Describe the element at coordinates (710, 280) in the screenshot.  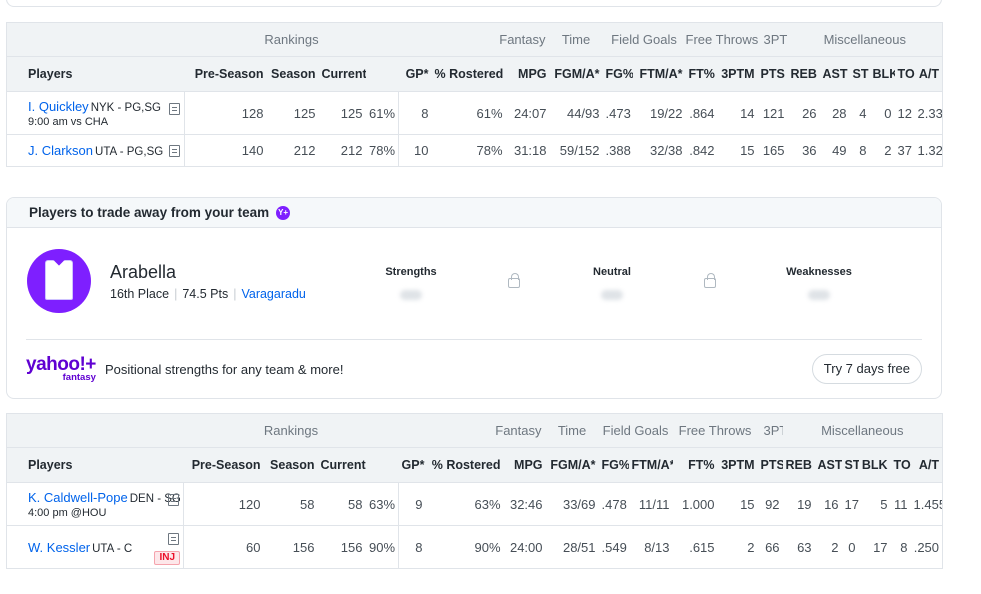
I see `lock-icon` at that location.